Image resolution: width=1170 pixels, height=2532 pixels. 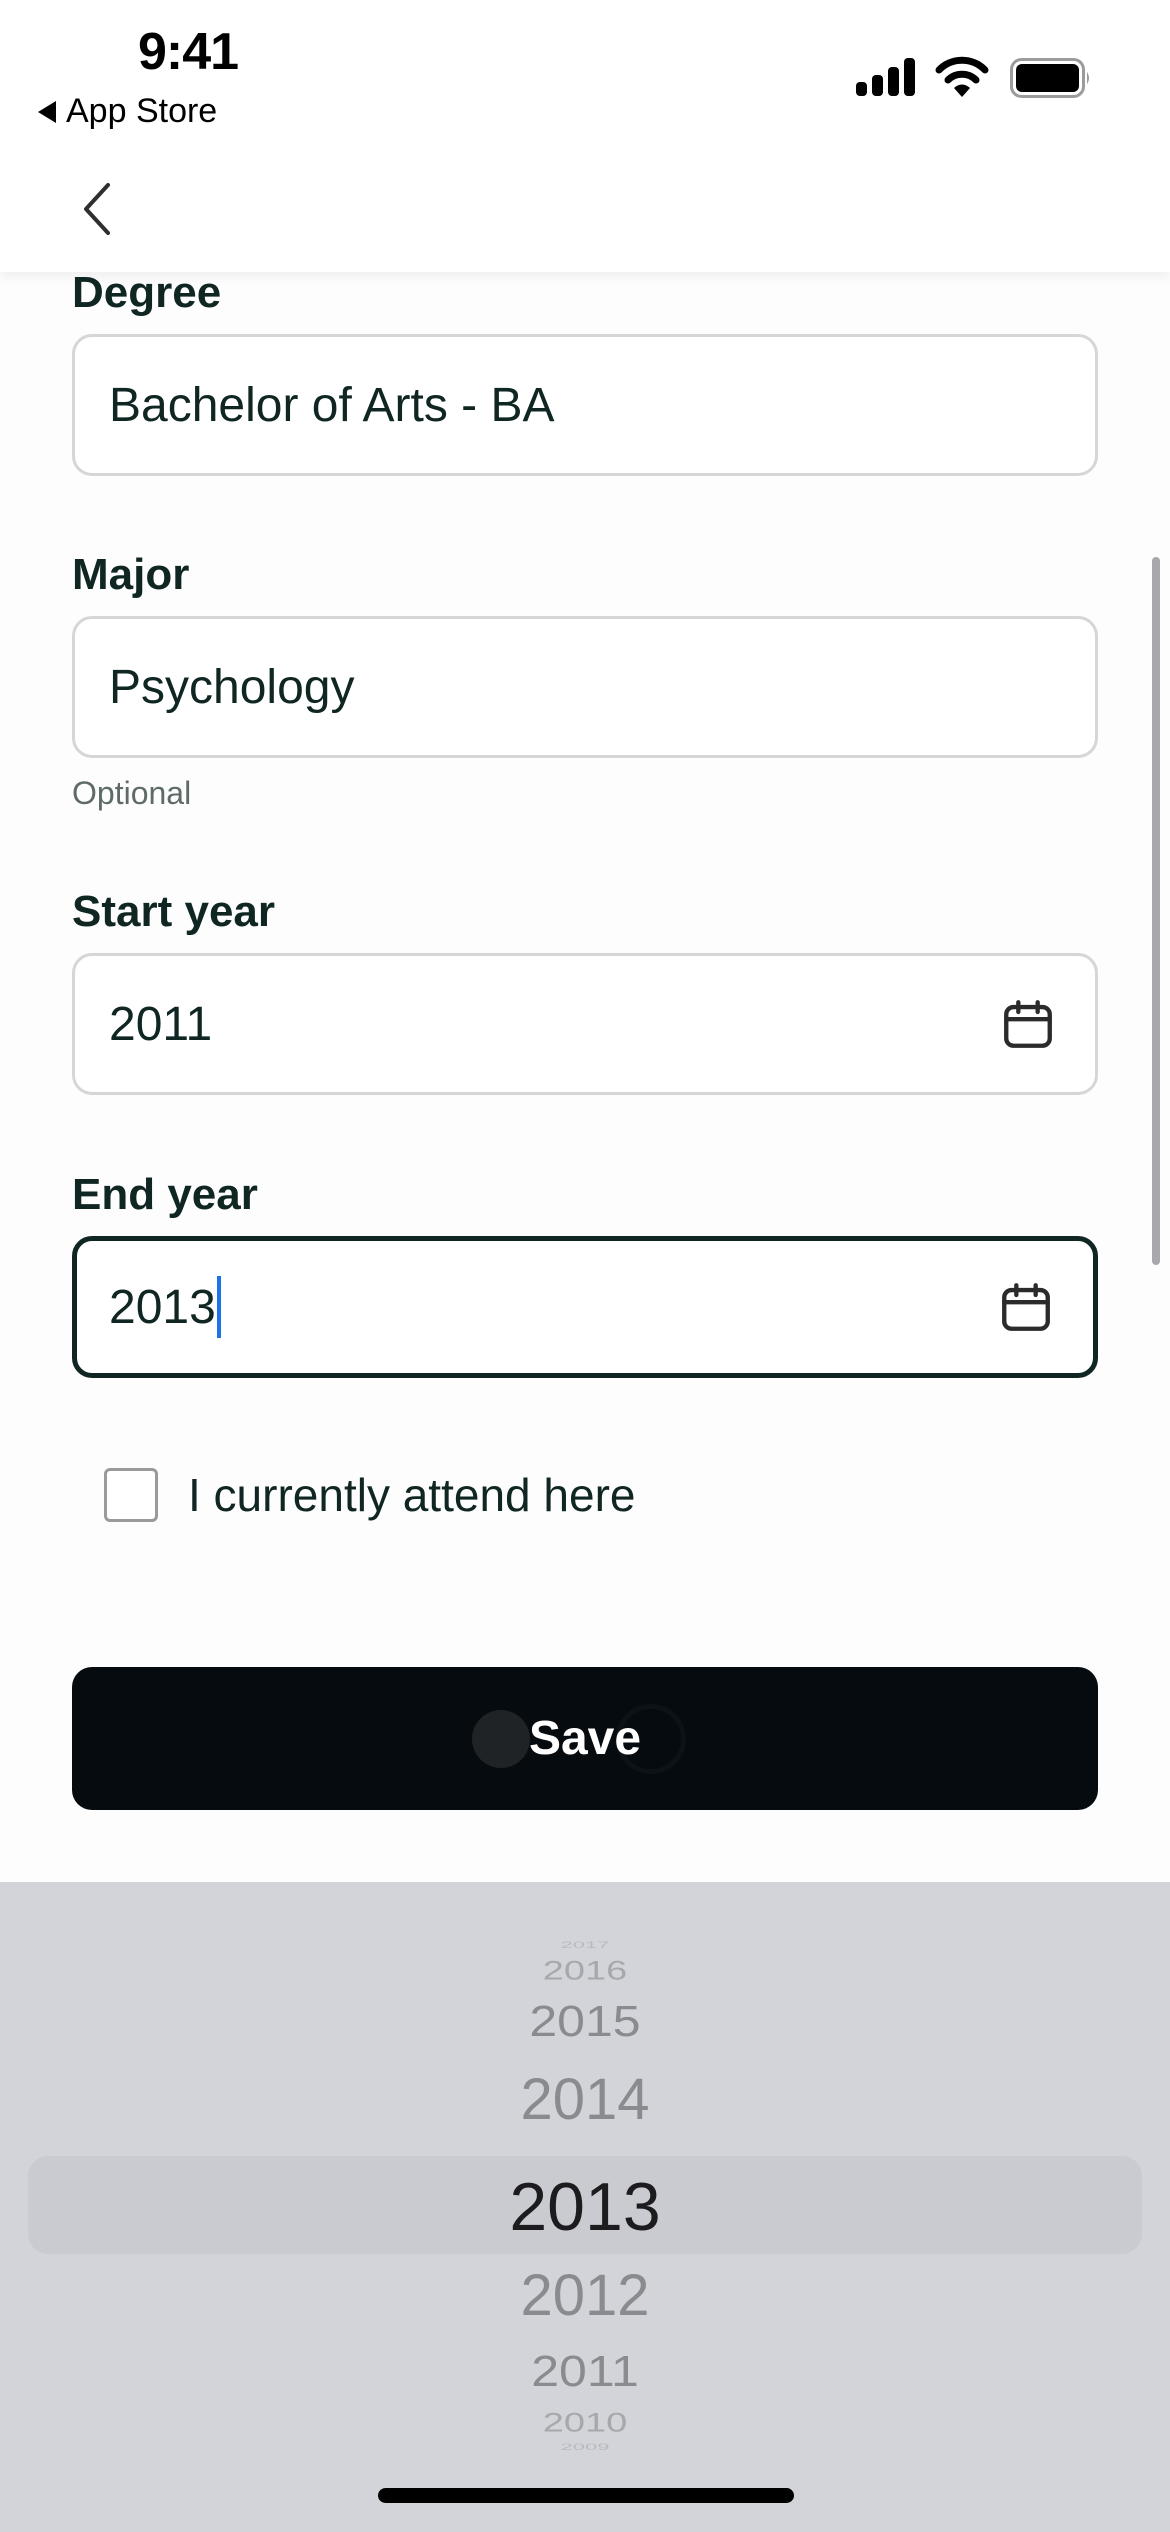 What do you see at coordinates (585, 2020) in the screenshot?
I see `picker-item: 2015` at bounding box center [585, 2020].